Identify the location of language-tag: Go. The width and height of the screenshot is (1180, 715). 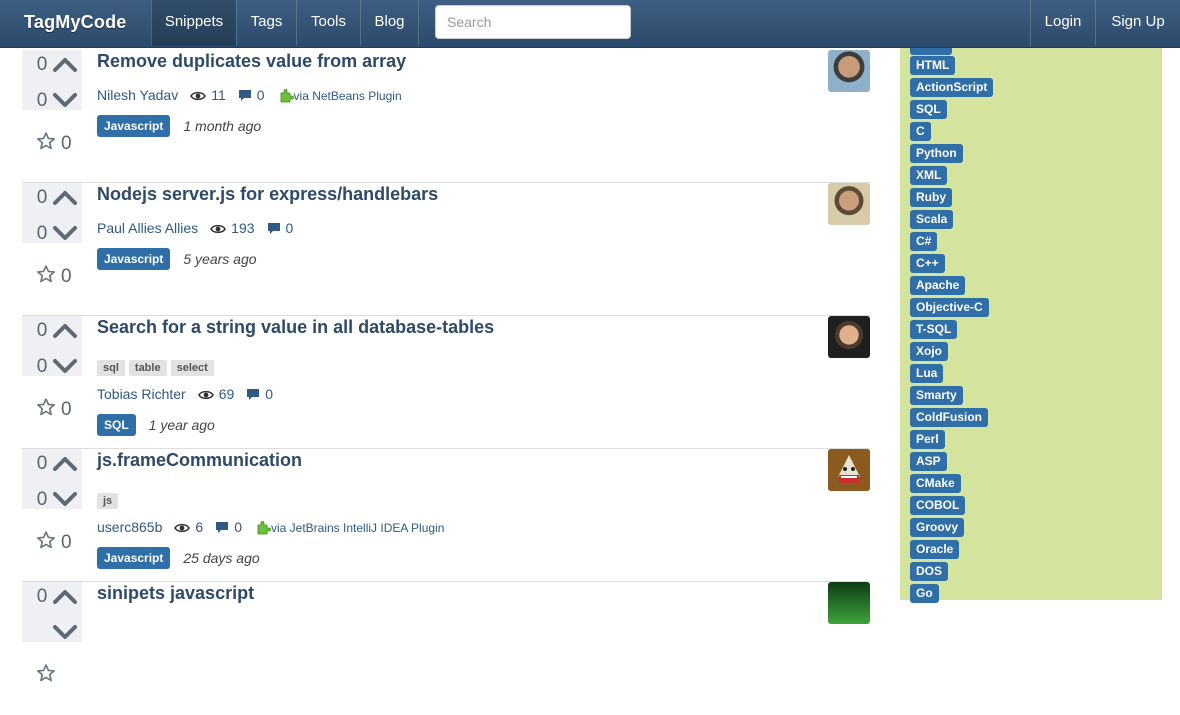
(924, 593).